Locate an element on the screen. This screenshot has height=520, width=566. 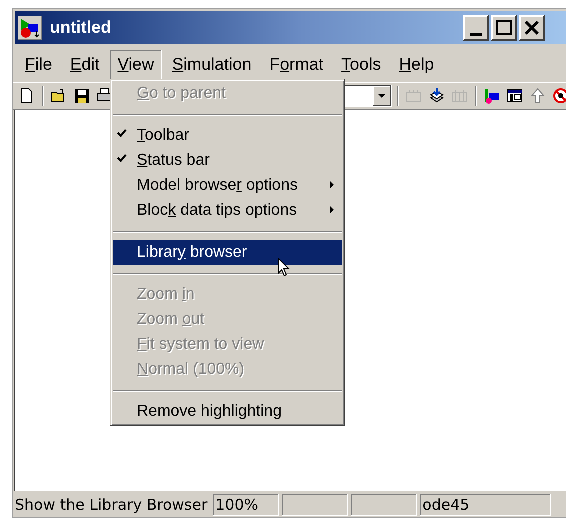
status-message: Show the Library Browser is located at coordinates (111, 505).